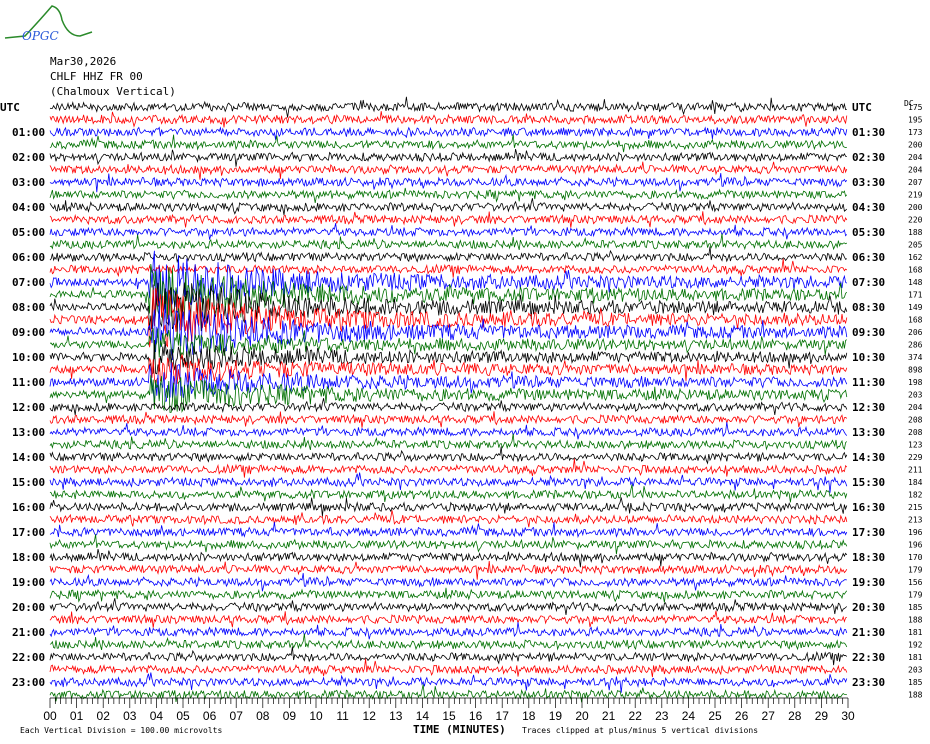 The image size is (930, 744). I want to click on x-axis-title: TIME (MINUTES), so click(459, 729).